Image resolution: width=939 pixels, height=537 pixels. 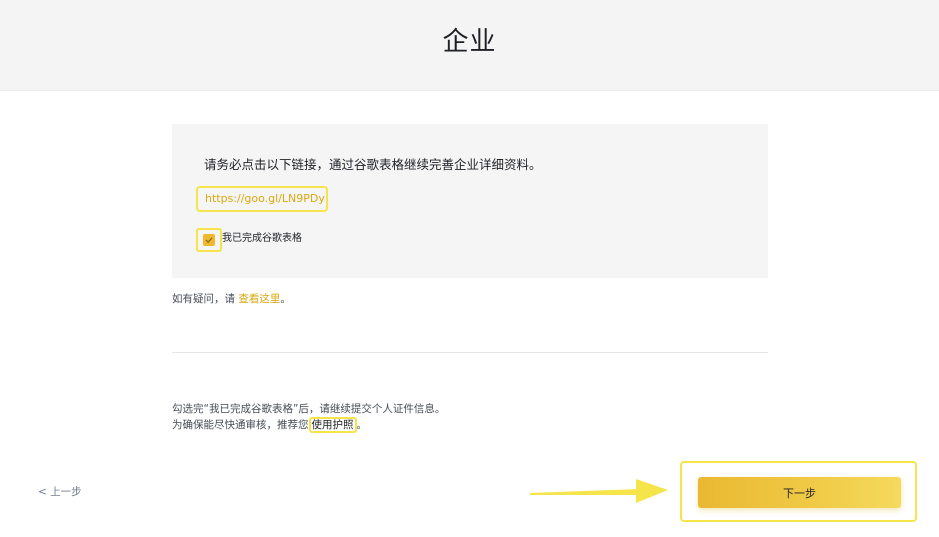 I want to click on note-line-2-suffix: 。, so click(x=362, y=425).